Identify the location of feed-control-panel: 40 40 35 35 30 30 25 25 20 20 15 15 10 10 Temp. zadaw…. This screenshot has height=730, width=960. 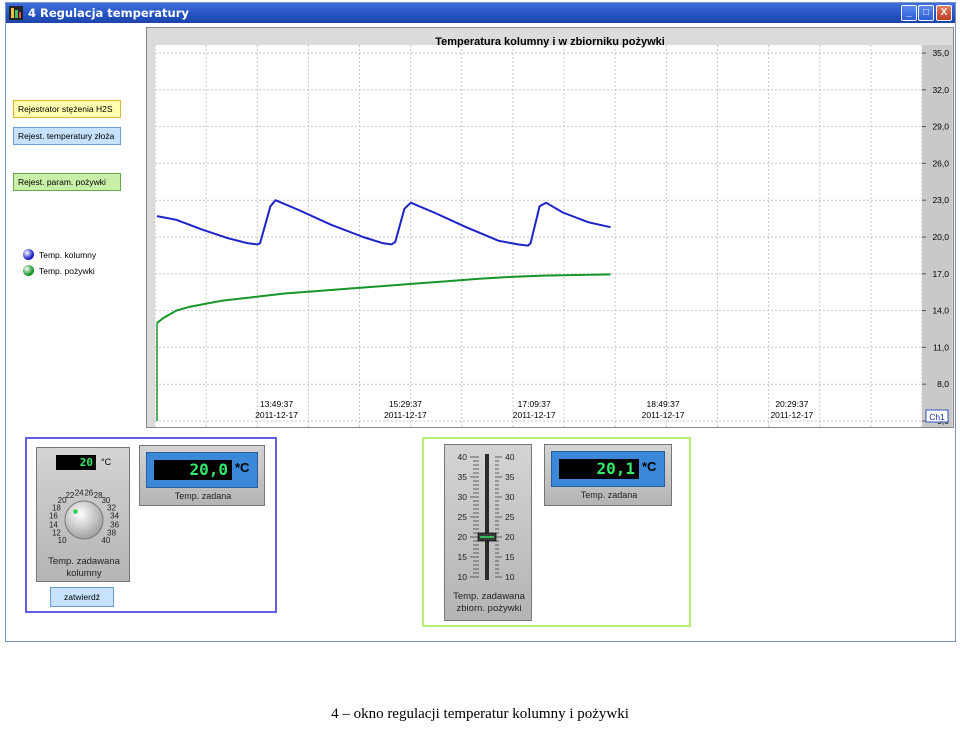
(556, 532).